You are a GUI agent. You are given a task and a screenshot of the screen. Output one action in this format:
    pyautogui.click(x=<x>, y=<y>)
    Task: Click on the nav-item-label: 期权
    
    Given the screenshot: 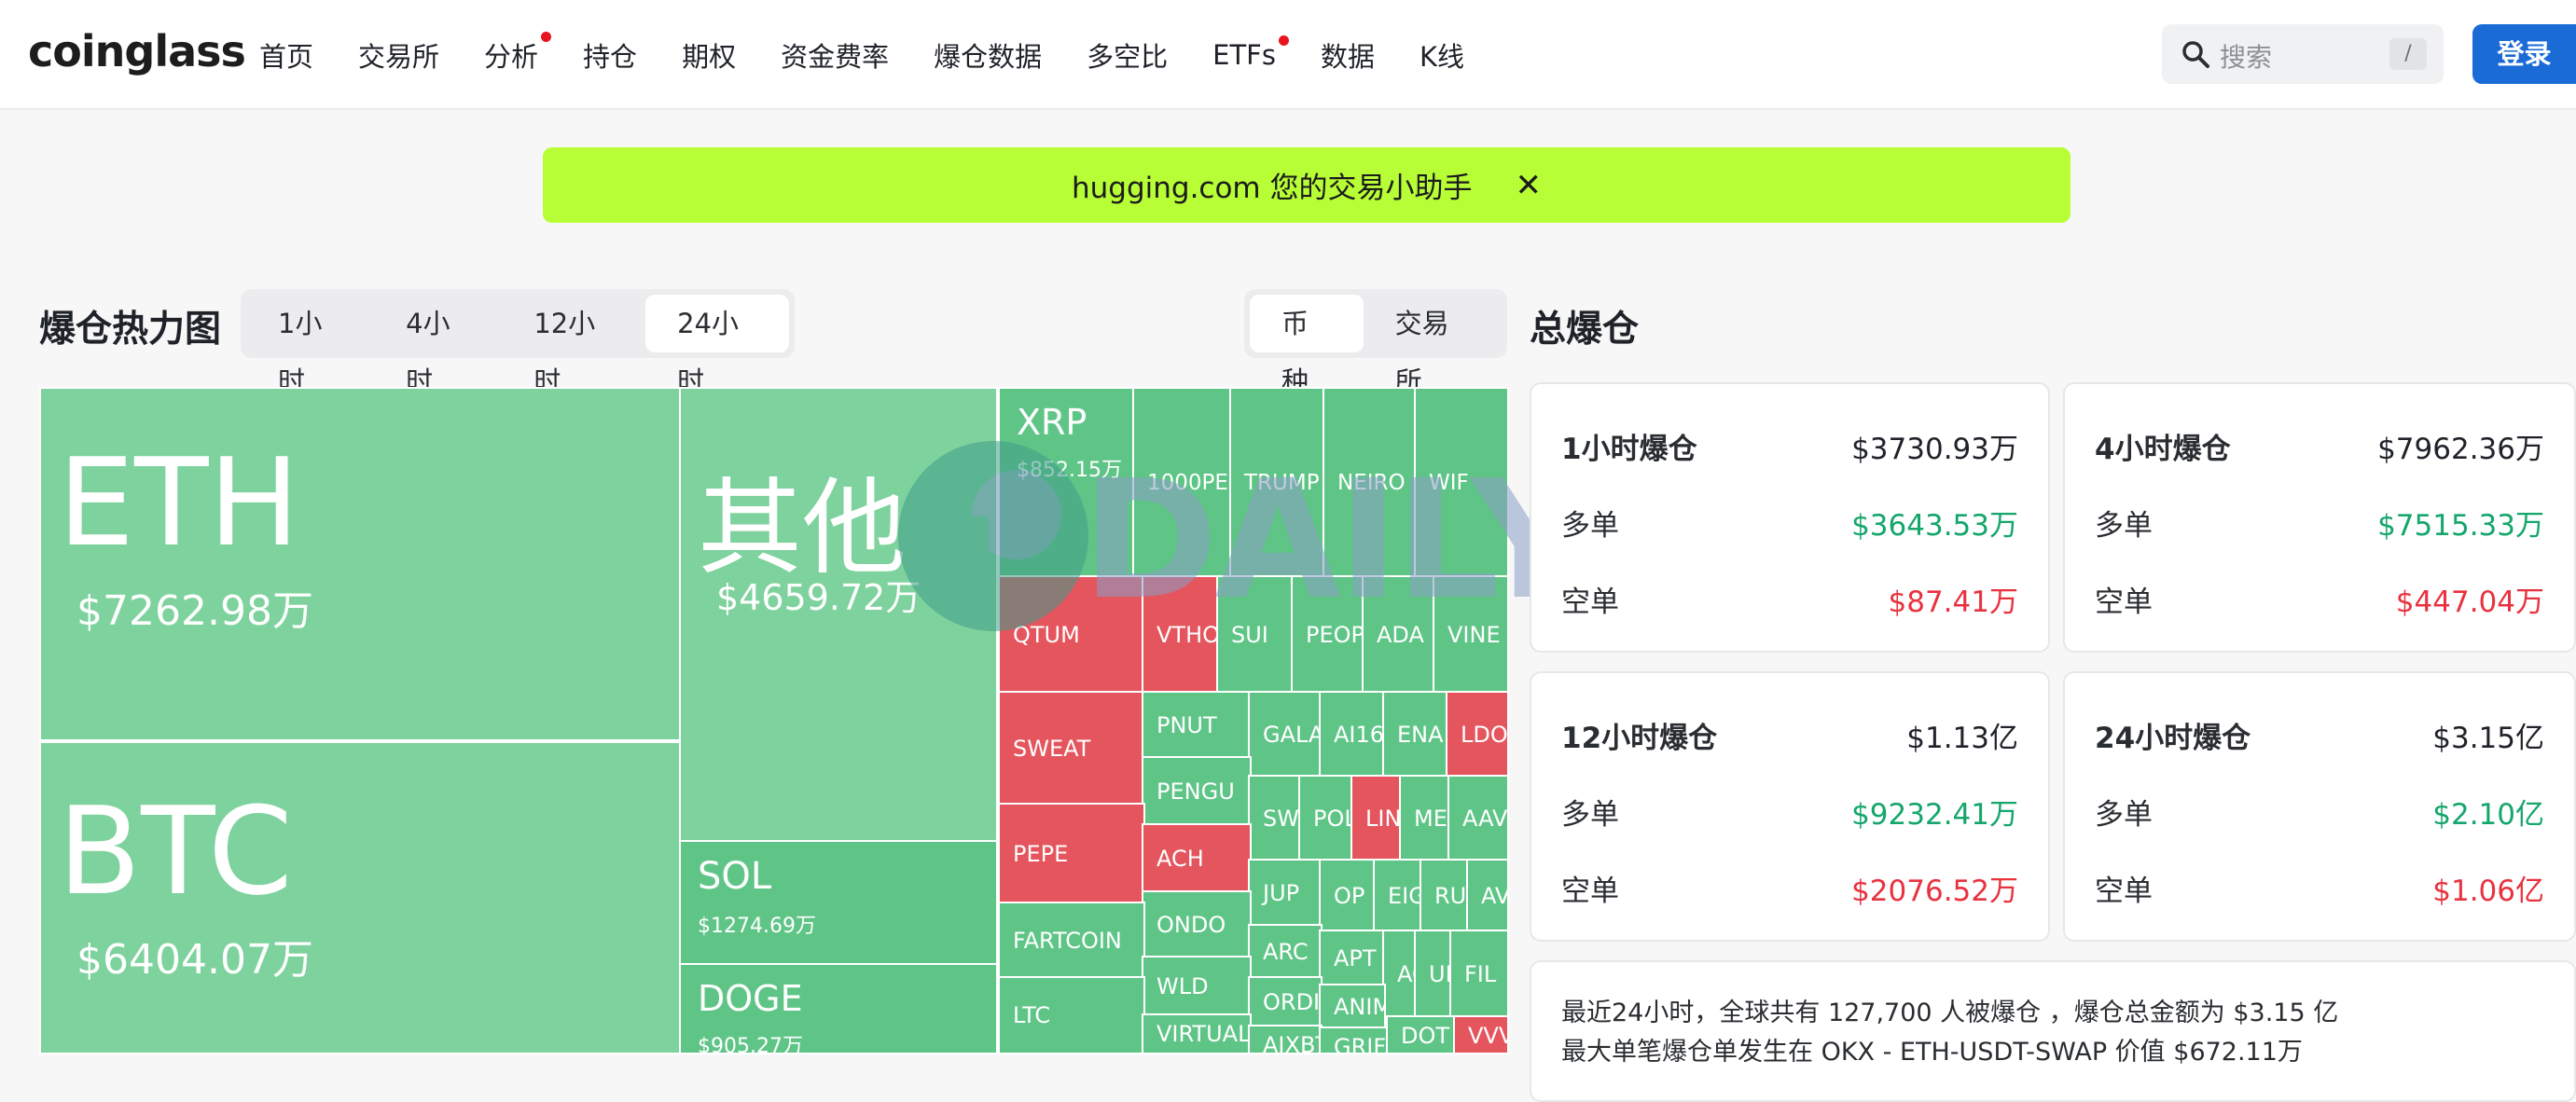 What is the action you would take?
    pyautogui.click(x=709, y=57)
    